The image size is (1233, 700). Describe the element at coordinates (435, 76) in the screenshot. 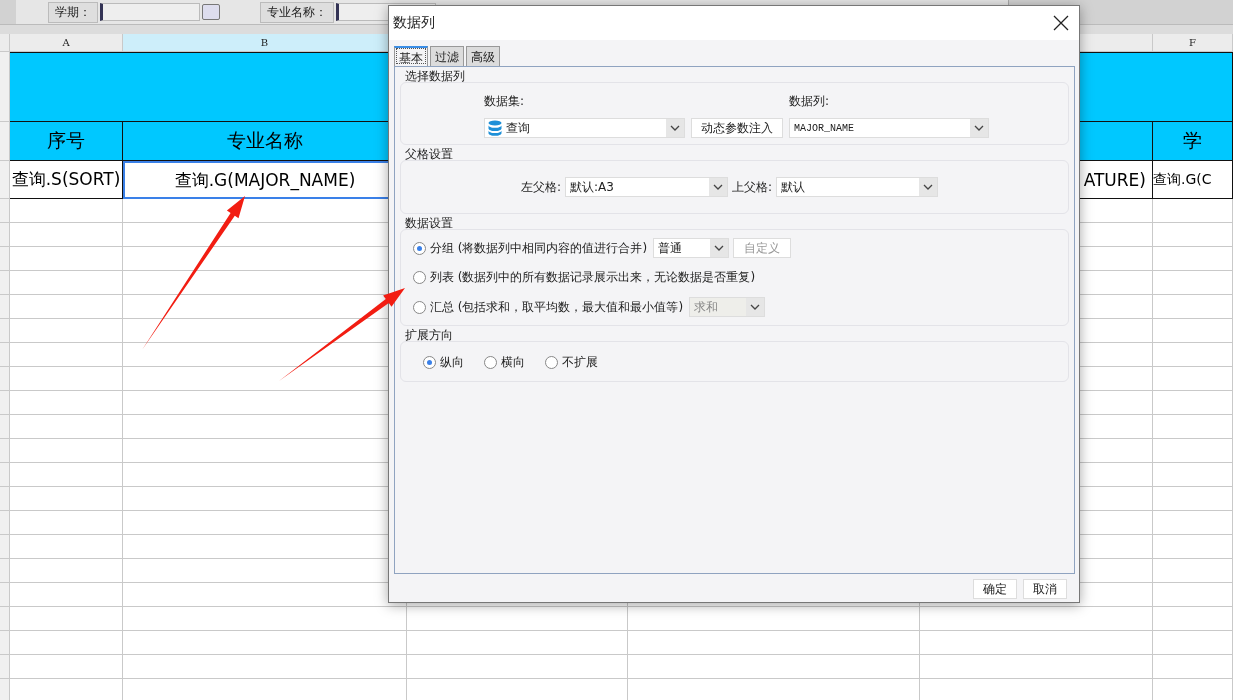

I see `section-title: 选择数据列` at that location.